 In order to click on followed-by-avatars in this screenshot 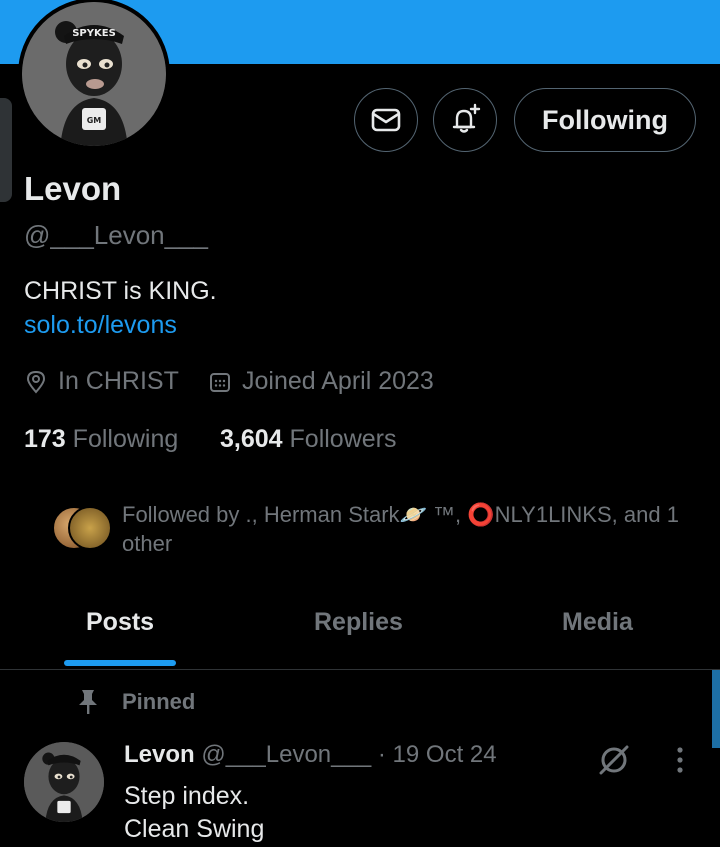, I will do `click(83, 528)`.